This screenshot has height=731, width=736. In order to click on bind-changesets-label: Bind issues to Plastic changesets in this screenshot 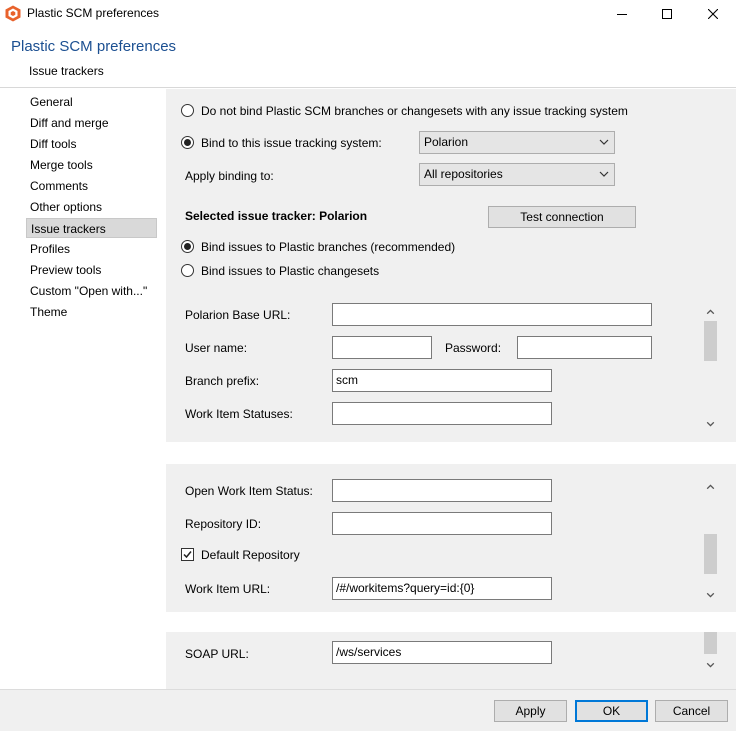, I will do `click(290, 271)`.